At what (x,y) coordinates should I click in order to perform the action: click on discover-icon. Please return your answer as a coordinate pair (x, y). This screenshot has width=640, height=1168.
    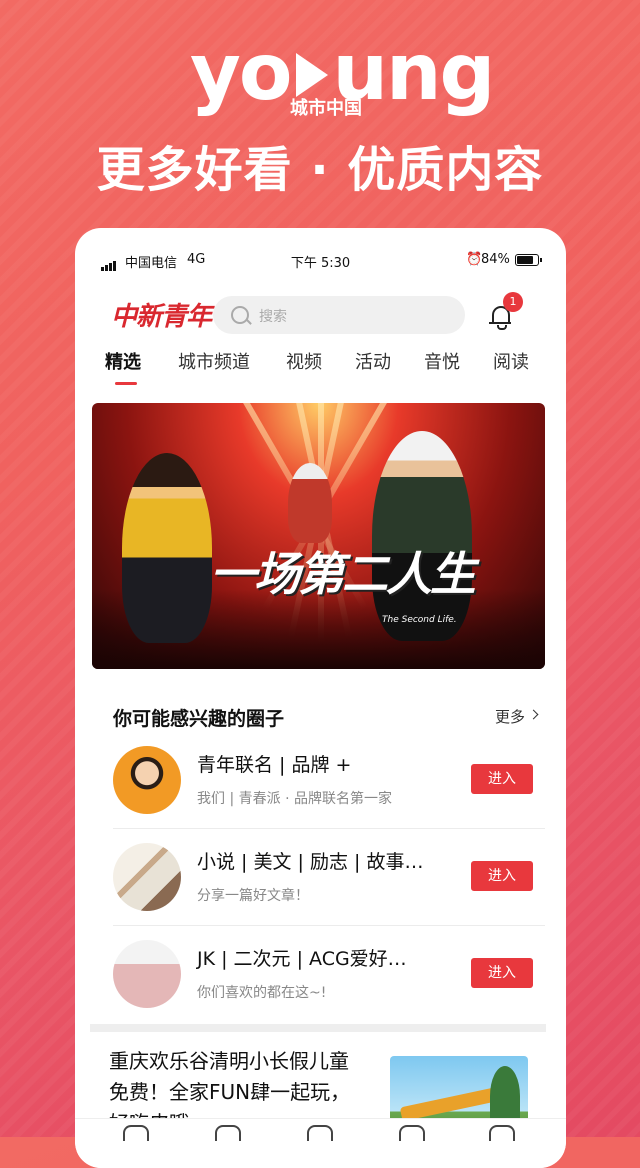
    Looking at the image, I should click on (228, 1133).